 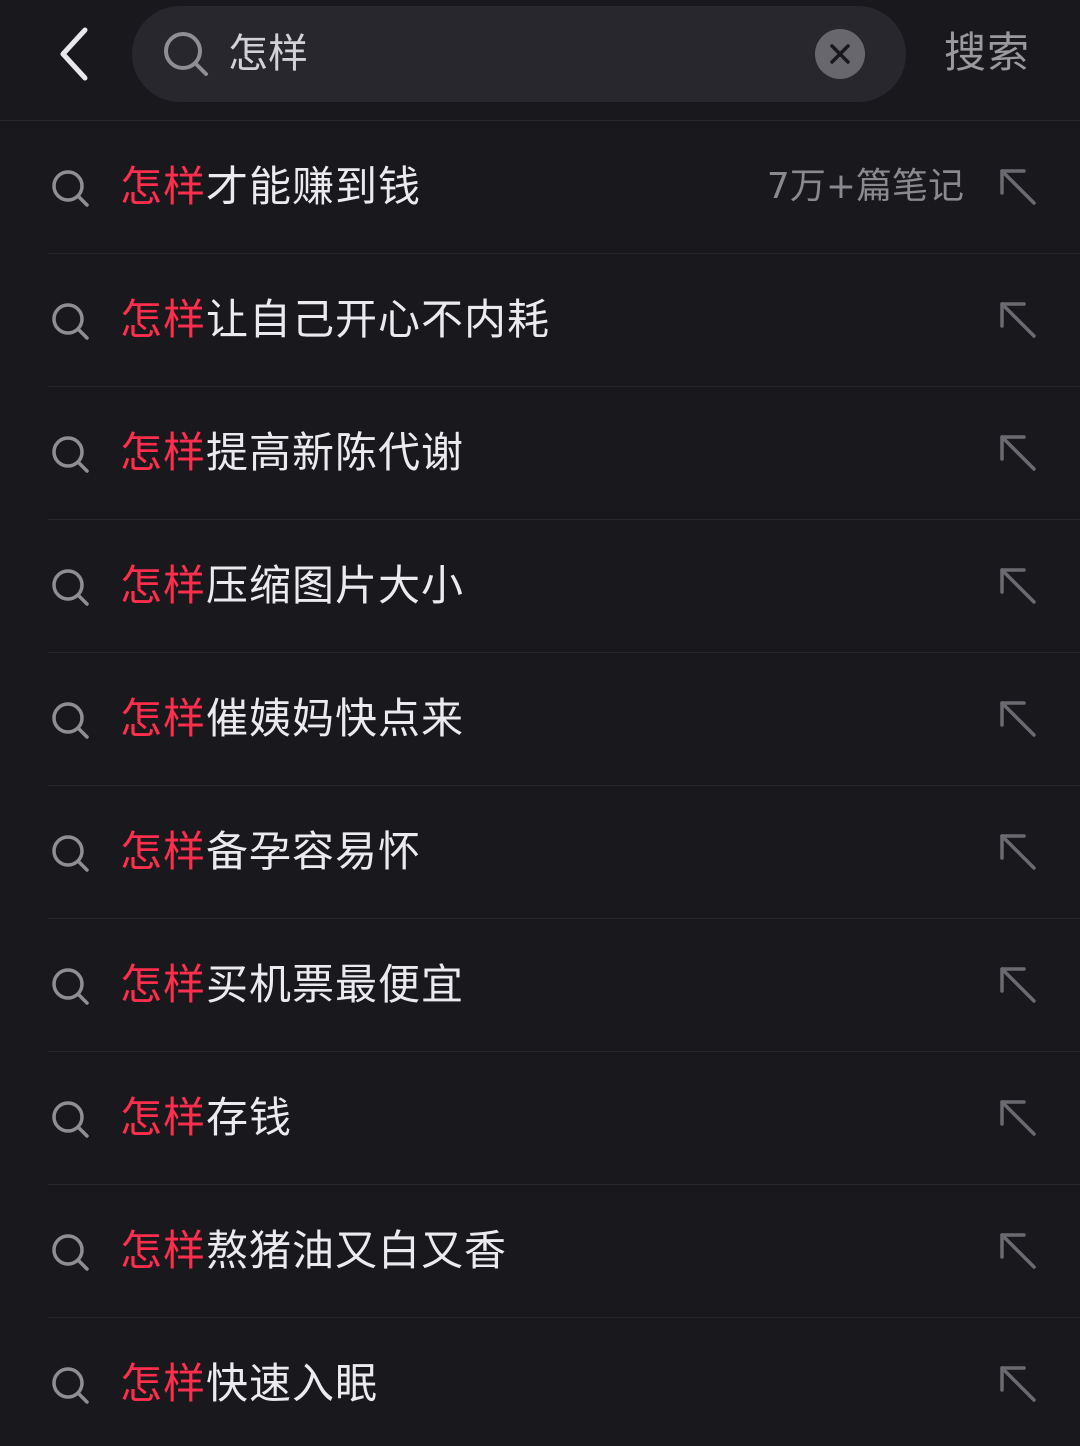 I want to click on suggestion-rest: 快速入眠, so click(x=292, y=1383).